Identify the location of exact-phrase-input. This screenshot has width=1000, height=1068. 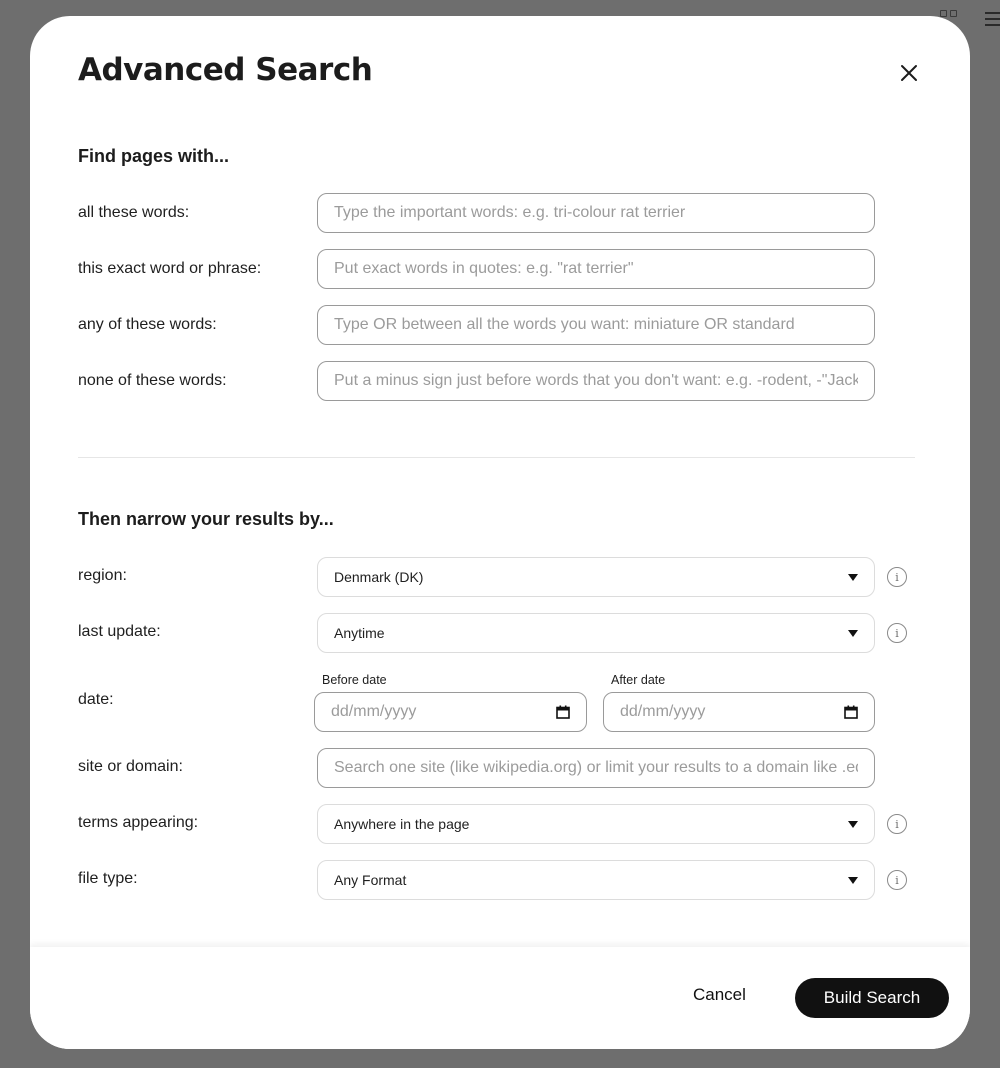
(596, 269).